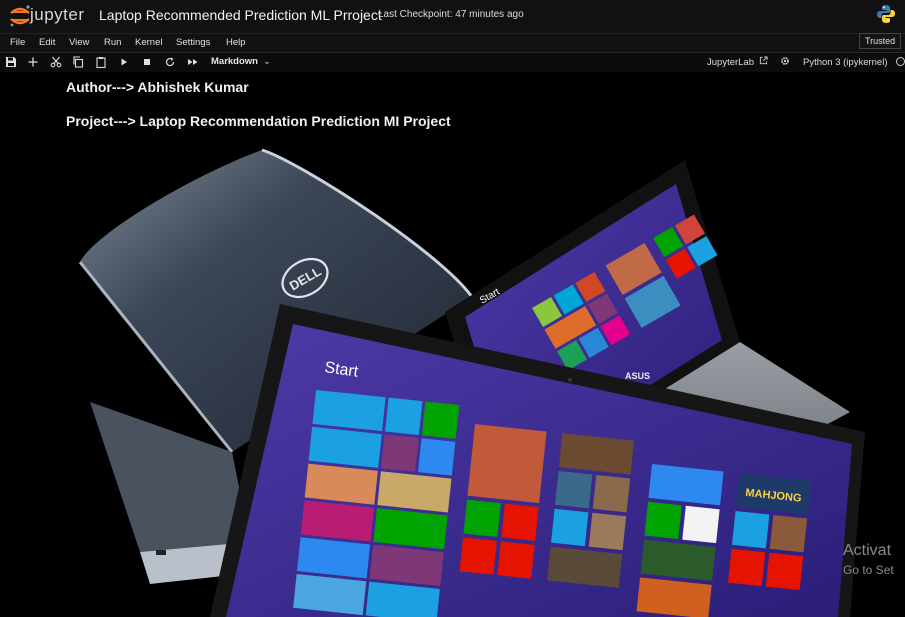 This screenshot has width=905, height=617. I want to click on chevron-down-icon: ⌄, so click(266, 61).